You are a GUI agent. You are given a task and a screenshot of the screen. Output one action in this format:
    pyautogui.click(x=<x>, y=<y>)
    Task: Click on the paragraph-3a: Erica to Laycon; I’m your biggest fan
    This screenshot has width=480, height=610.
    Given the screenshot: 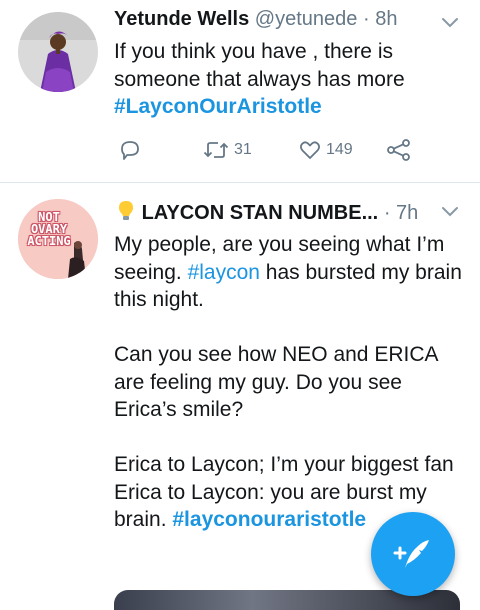 What is the action you would take?
    pyautogui.click(x=284, y=464)
    